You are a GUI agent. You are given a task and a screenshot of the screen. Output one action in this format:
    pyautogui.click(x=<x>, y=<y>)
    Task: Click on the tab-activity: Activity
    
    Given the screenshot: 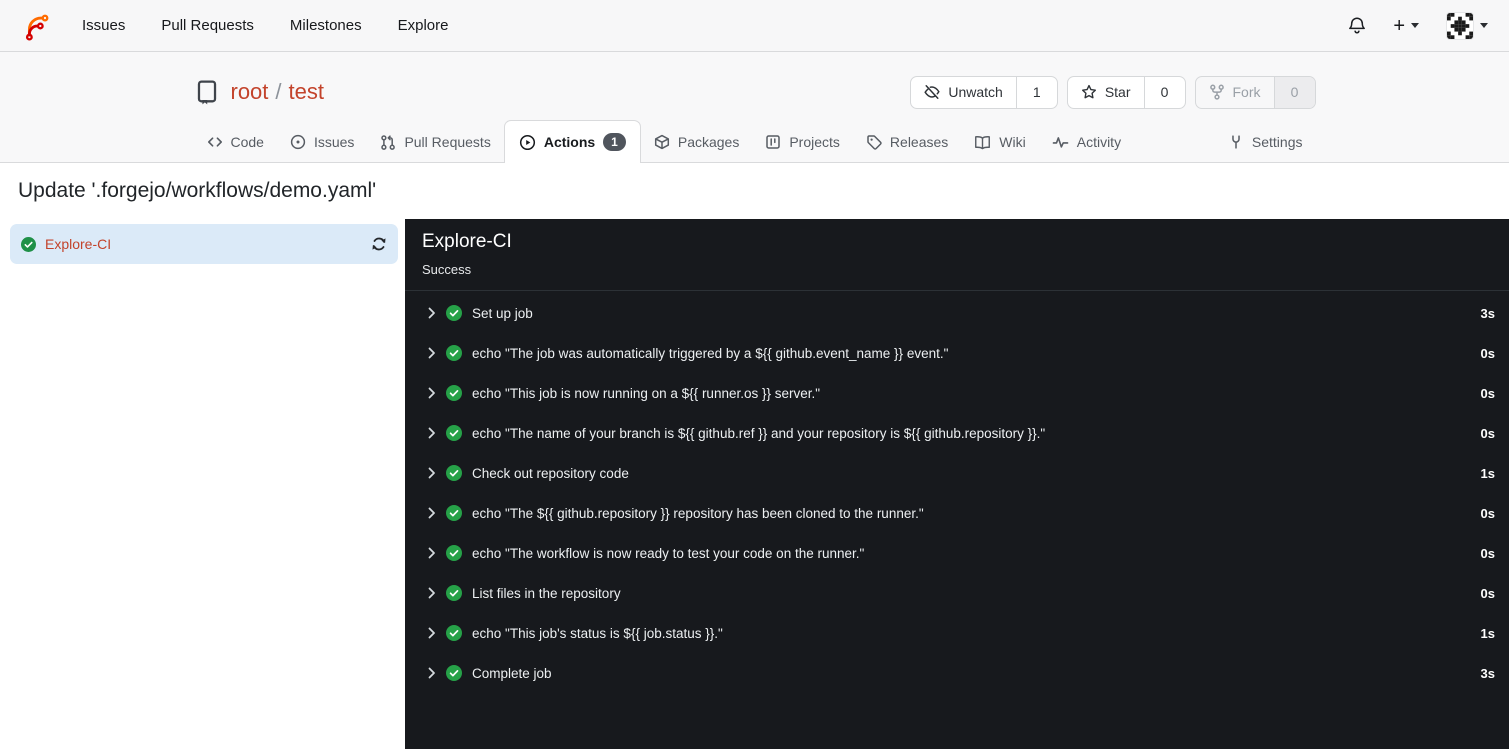 What is the action you would take?
    pyautogui.click(x=1086, y=141)
    